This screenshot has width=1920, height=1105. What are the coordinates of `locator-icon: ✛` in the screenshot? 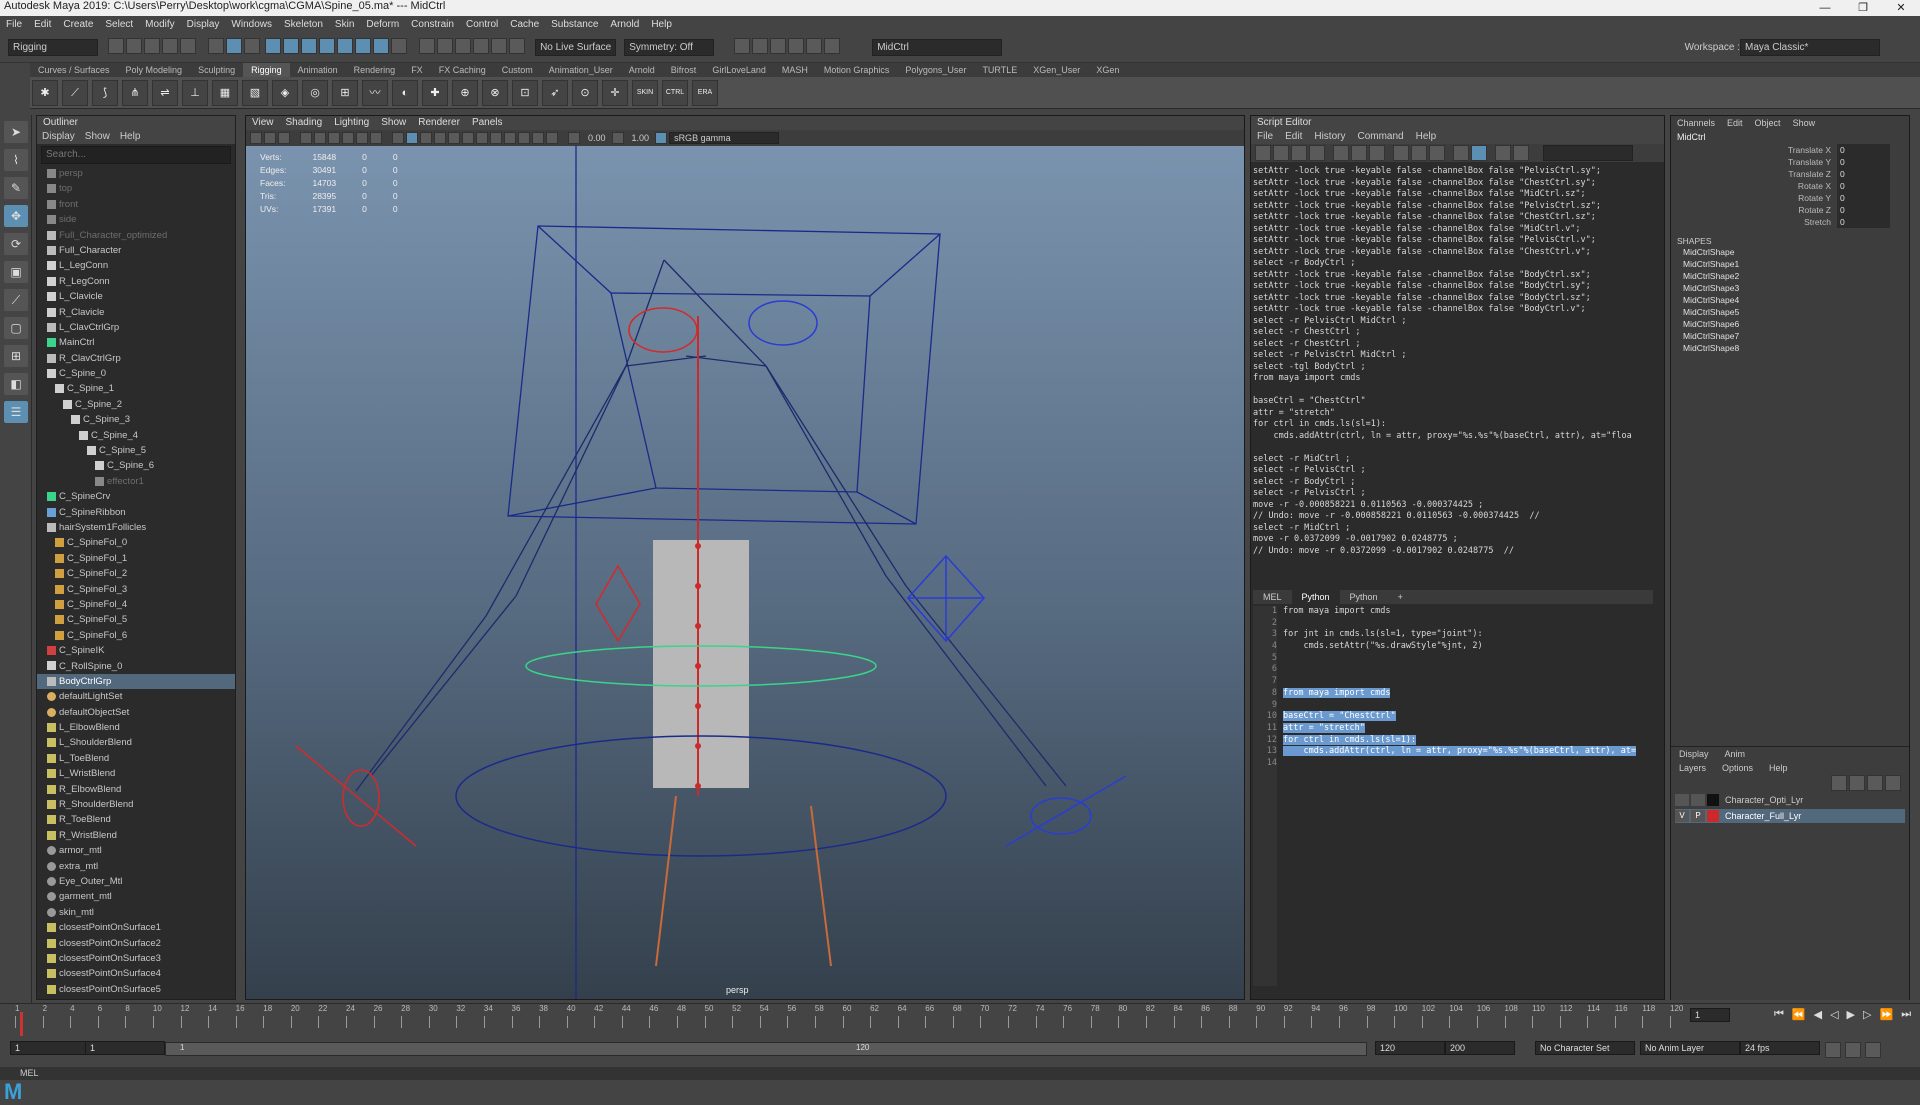 It's located at (615, 92).